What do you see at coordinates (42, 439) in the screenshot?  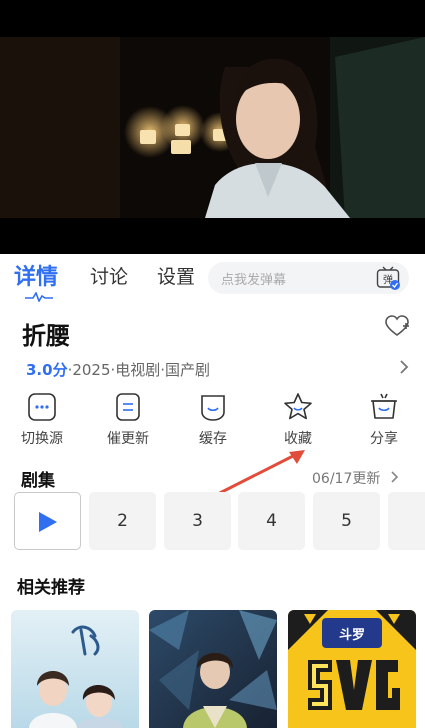 I see `action-label: 切换源` at bounding box center [42, 439].